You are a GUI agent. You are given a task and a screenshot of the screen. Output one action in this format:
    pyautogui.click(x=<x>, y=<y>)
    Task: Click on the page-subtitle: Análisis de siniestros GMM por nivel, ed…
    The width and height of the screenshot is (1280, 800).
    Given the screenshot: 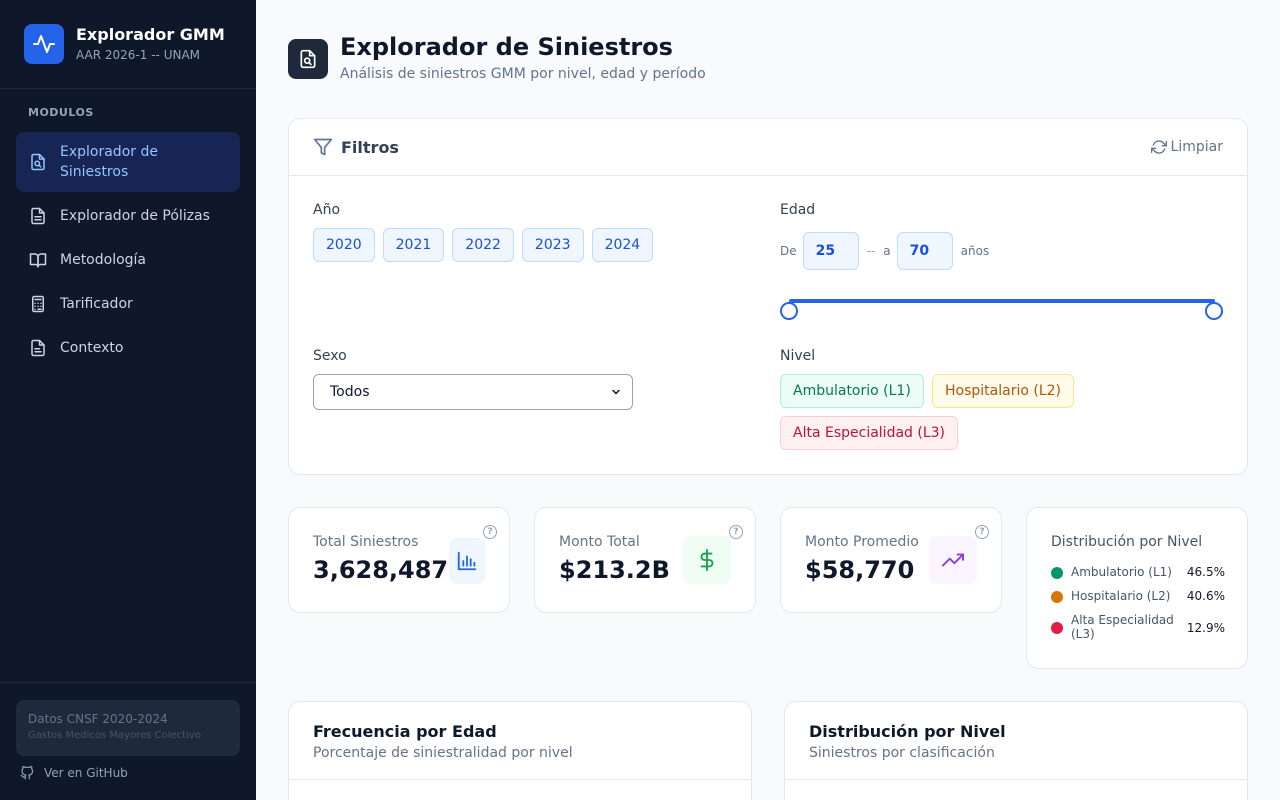 What is the action you would take?
    pyautogui.click(x=523, y=74)
    